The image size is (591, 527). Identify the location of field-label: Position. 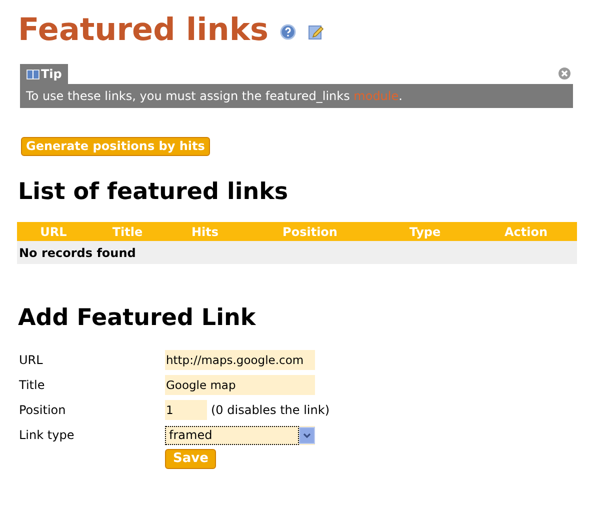
(43, 410).